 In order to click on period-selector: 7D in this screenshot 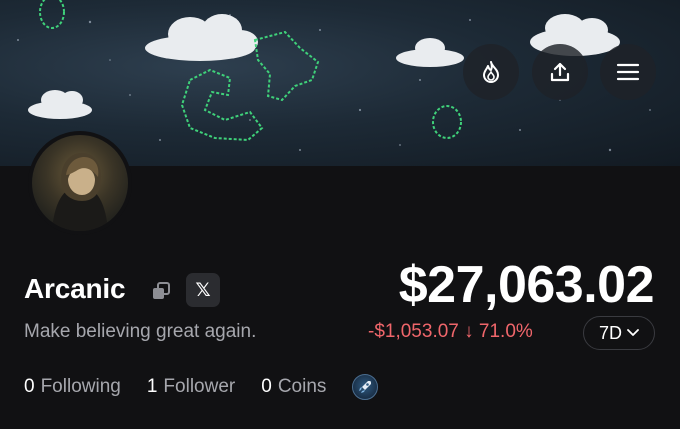, I will do `click(619, 333)`.